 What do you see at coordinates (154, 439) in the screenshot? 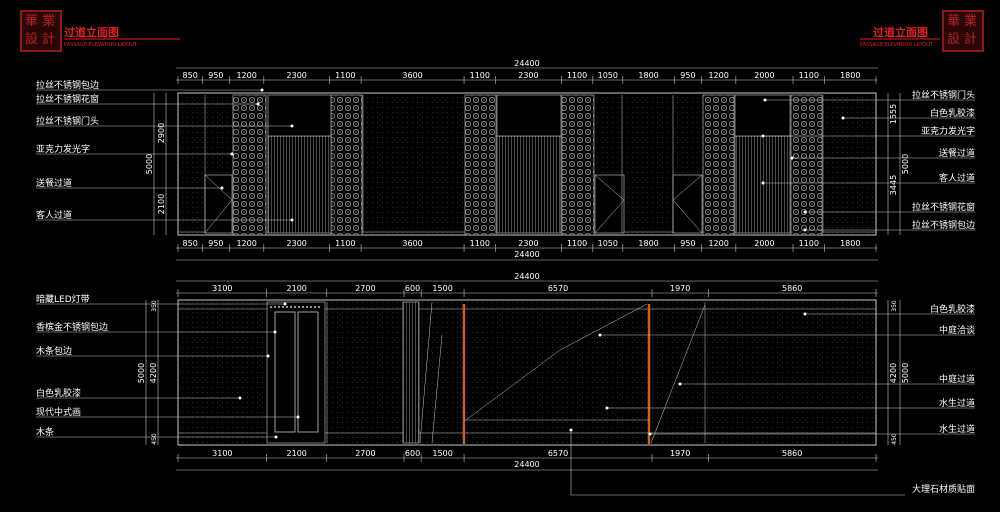
I see `lower-left-bottom: 450` at bounding box center [154, 439].